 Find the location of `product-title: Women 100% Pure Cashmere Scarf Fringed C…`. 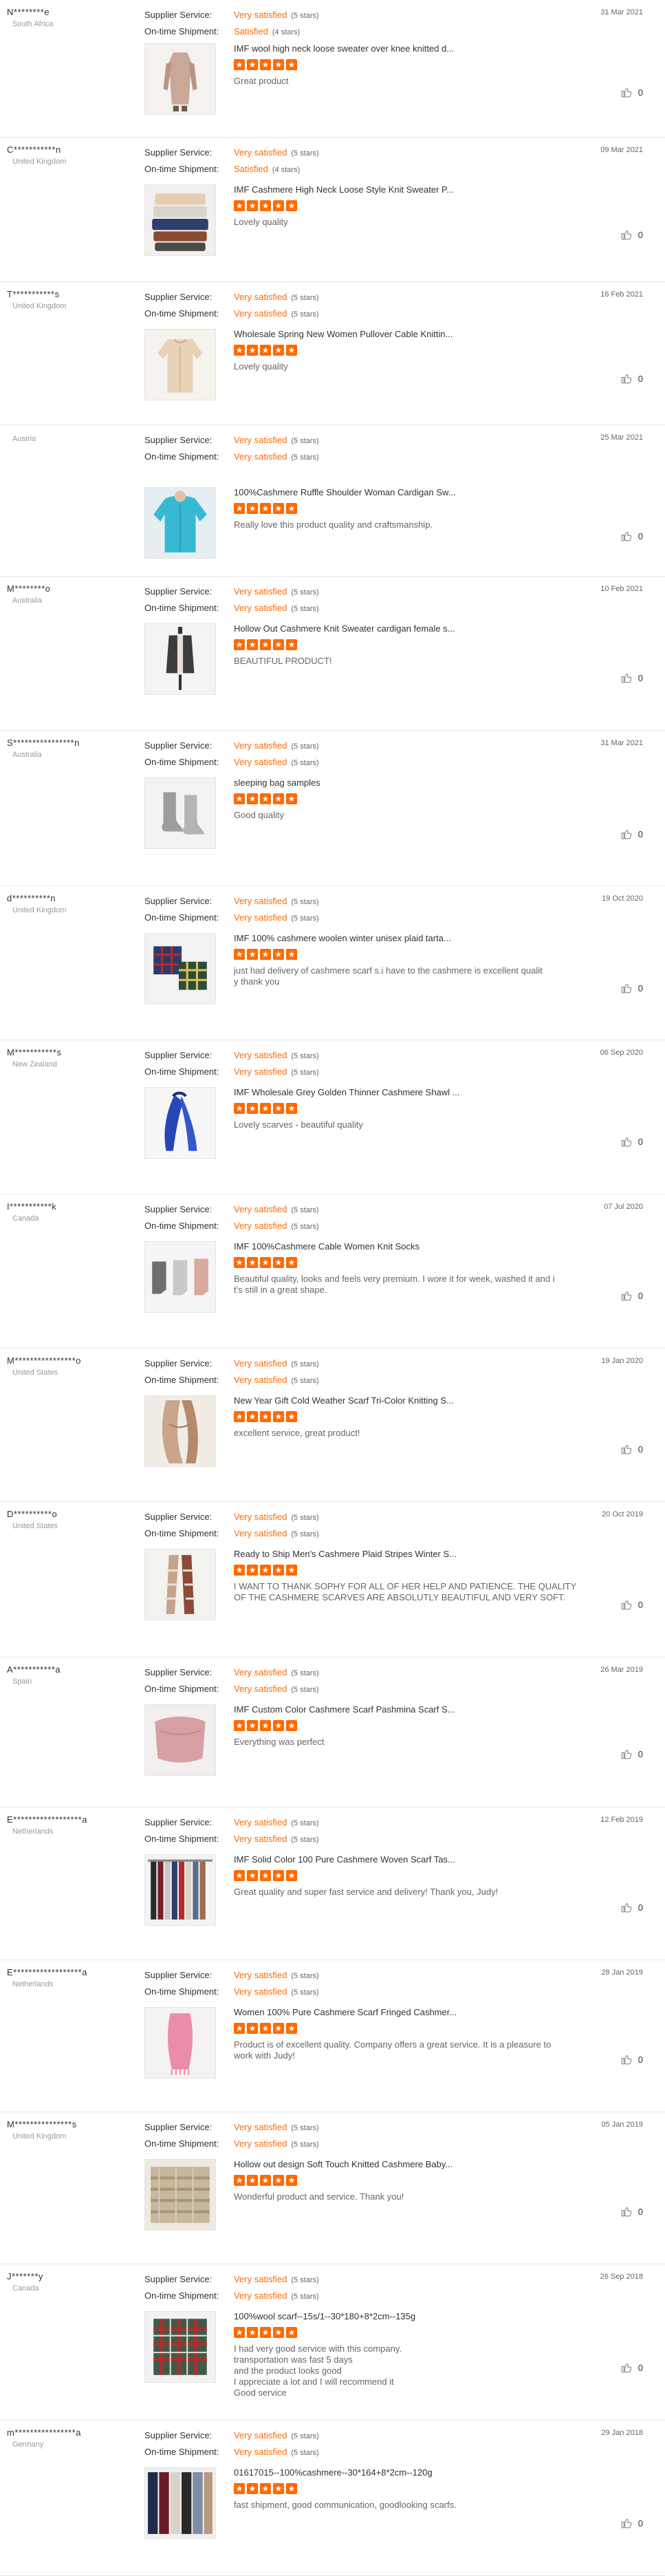

product-title: Women 100% Pure Cashmere Scarf Fringed C… is located at coordinates (426, 2012).